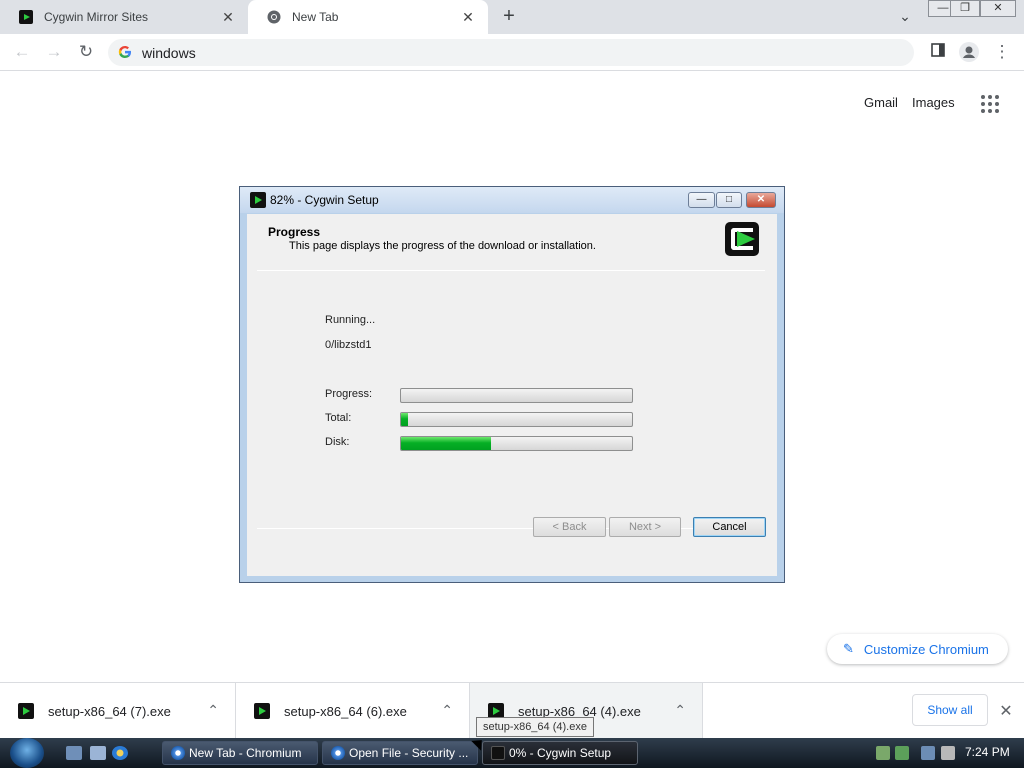 This screenshot has height=768, width=1024. Describe the element at coordinates (324, 200) in the screenshot. I see `dialog-title: 82% - Cygwin Setup` at that location.